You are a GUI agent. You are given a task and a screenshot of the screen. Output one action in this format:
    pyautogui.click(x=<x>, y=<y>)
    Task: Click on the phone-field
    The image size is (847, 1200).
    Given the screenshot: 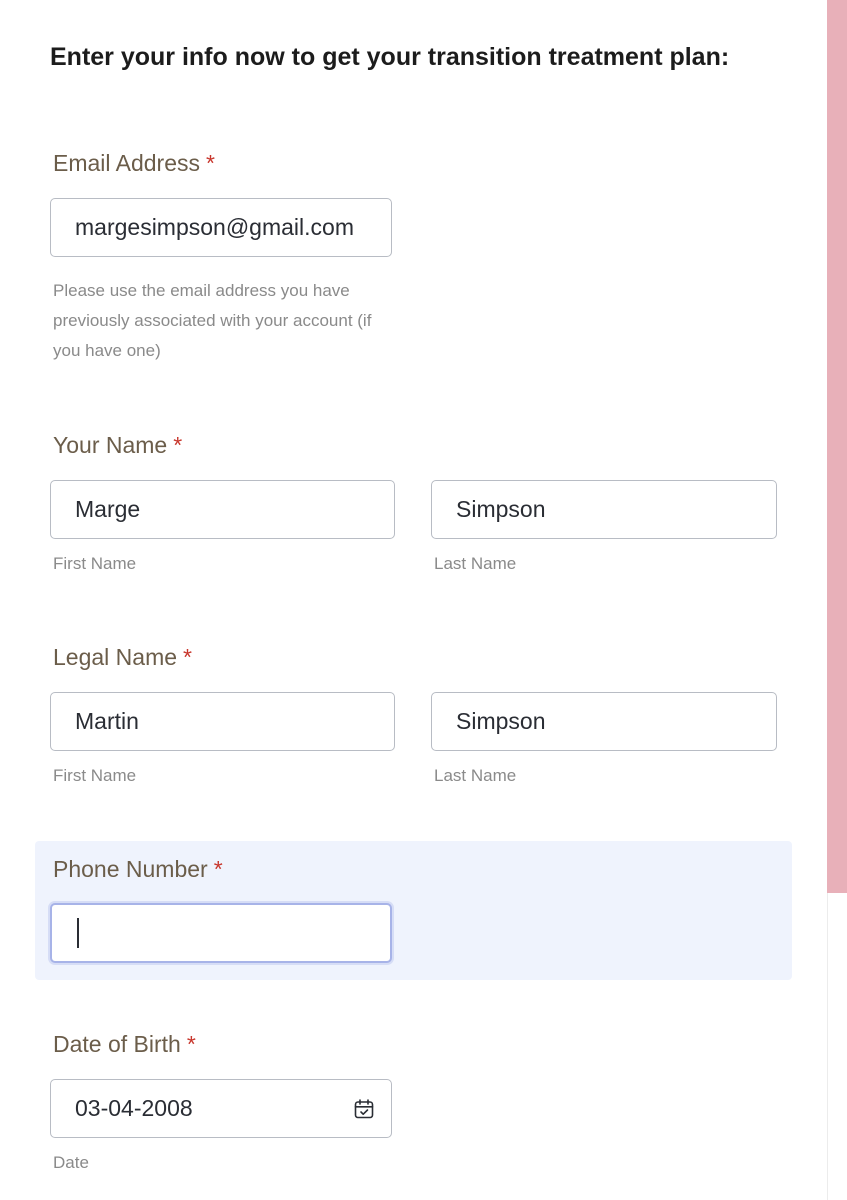 What is the action you would take?
    pyautogui.click(x=221, y=933)
    